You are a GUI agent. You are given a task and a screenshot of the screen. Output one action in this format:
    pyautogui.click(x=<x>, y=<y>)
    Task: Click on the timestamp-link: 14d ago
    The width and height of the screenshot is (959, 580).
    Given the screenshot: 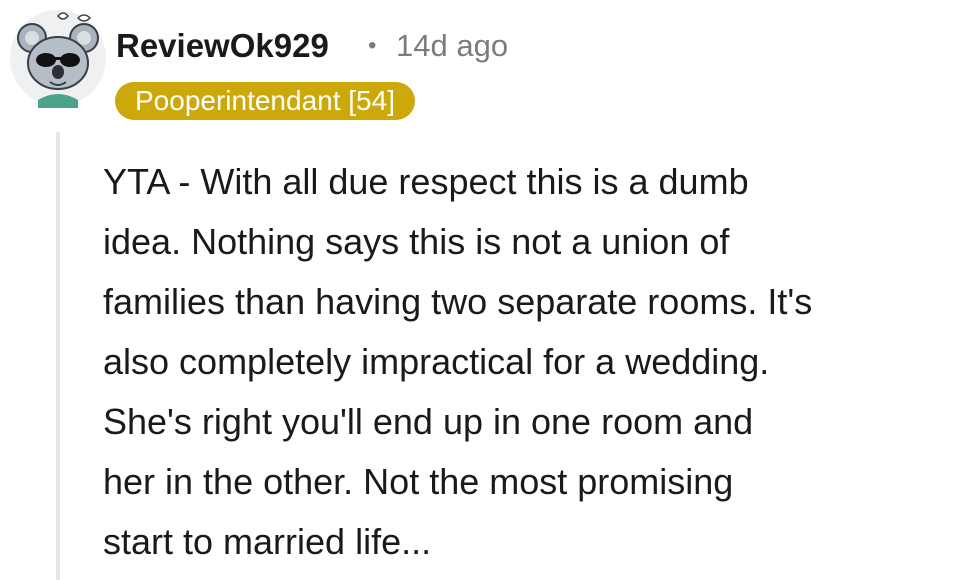 What is the action you would take?
    pyautogui.click(x=452, y=46)
    